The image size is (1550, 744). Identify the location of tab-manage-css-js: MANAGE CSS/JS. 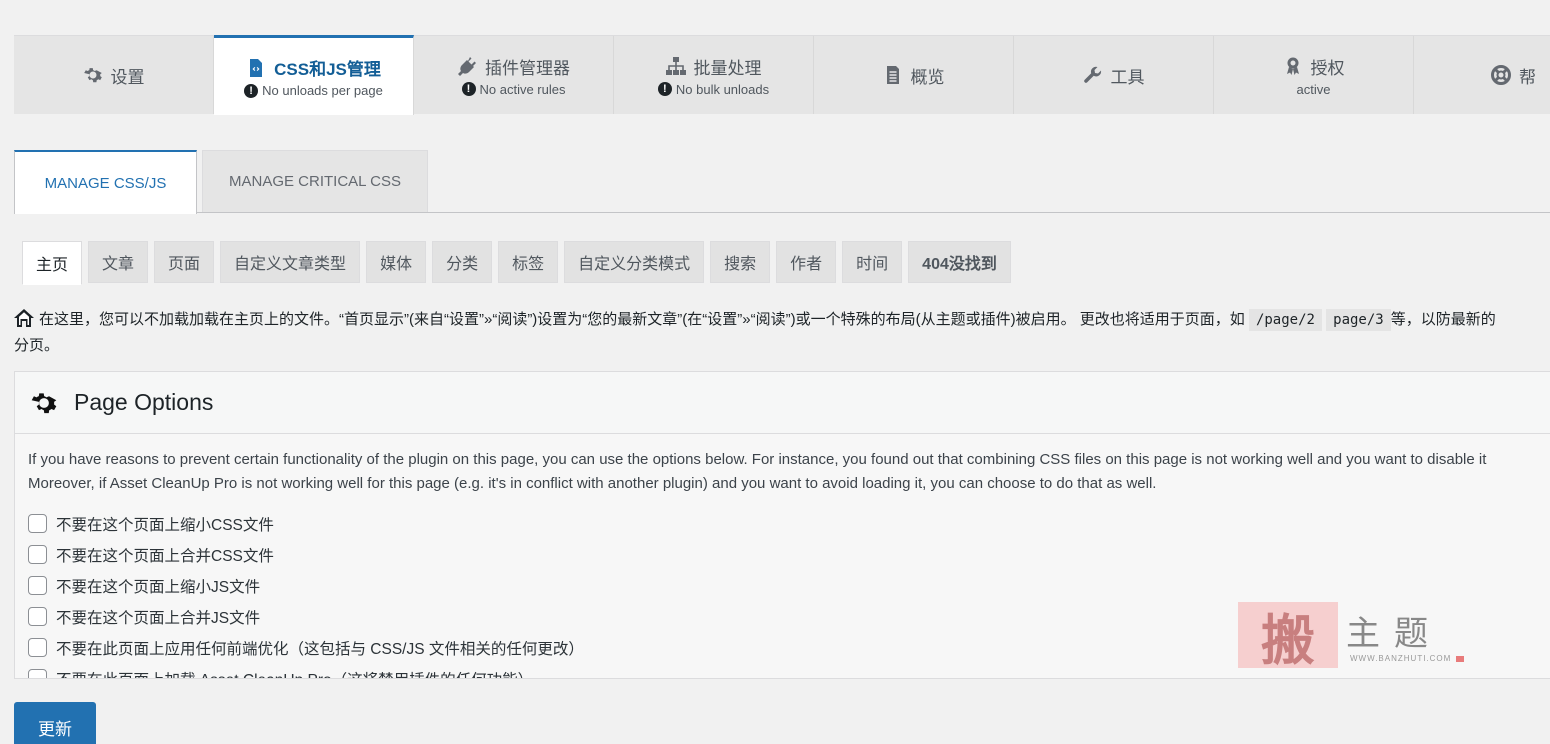
(105, 182).